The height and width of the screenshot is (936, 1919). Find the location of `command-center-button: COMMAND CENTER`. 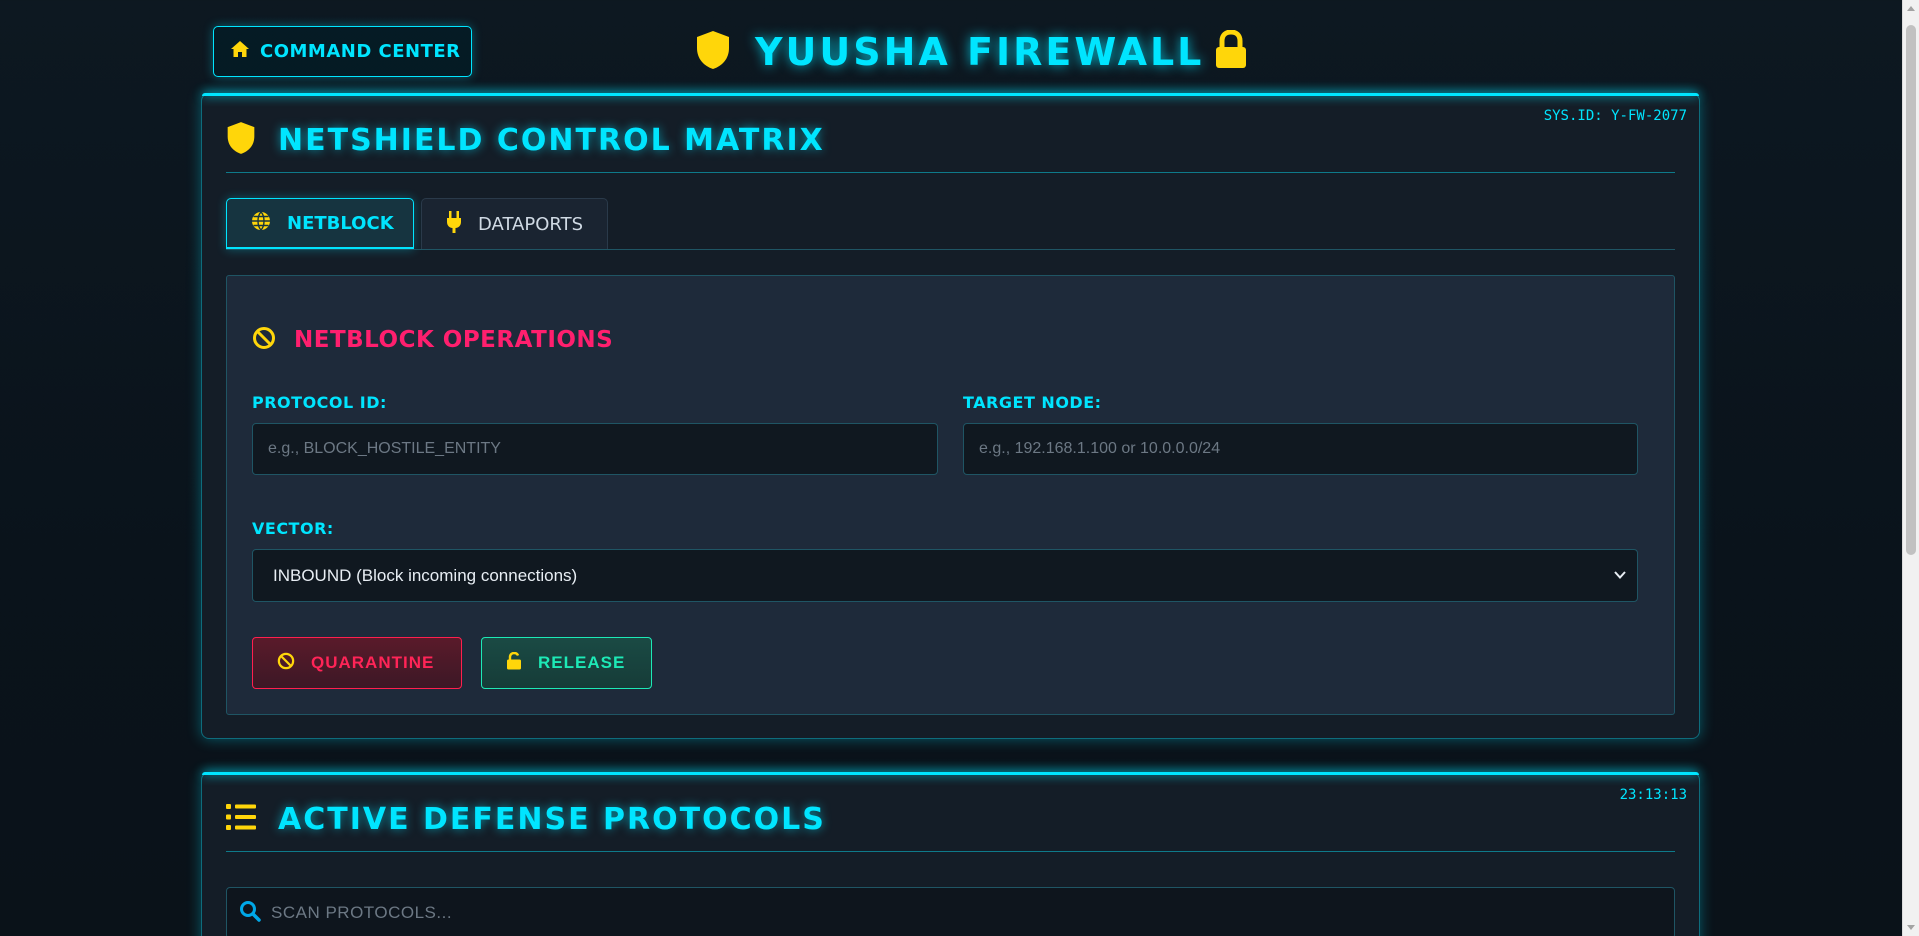

command-center-button: COMMAND CENTER is located at coordinates (342, 51).